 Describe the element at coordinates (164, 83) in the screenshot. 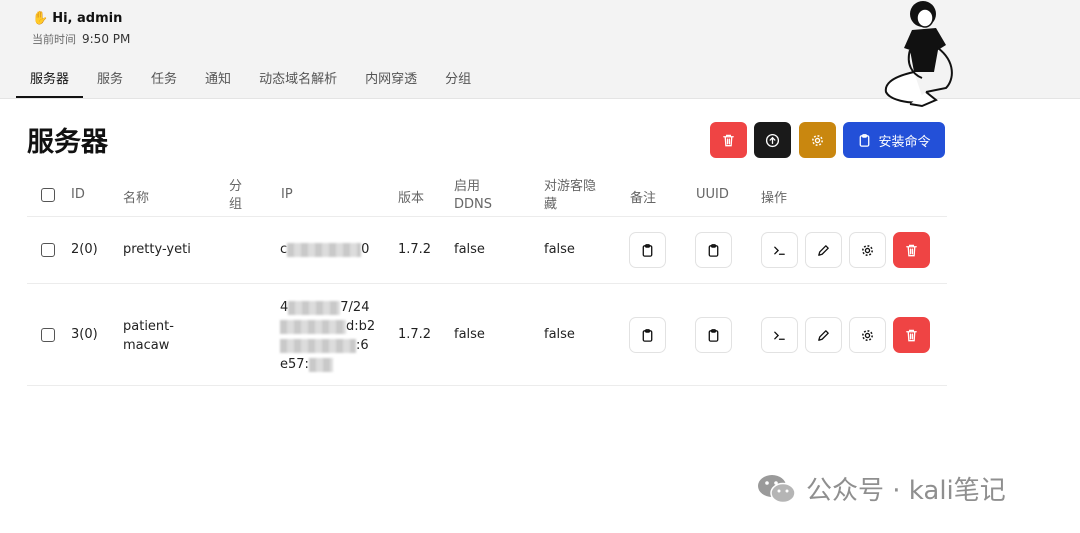

I see `tab-tasks: 任务` at that location.